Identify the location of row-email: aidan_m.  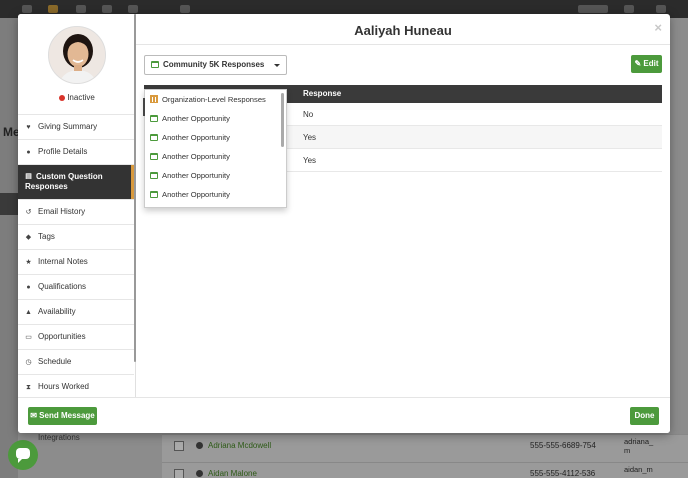
(638, 469).